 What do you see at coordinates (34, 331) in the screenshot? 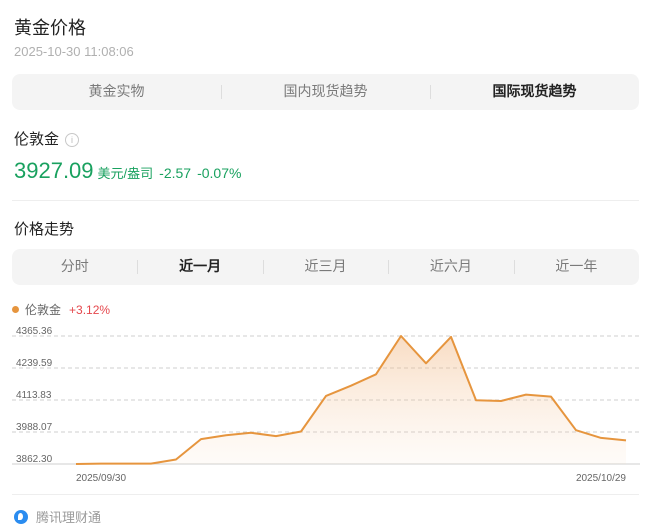
I see `y-tick-label: 4365.36` at bounding box center [34, 331].